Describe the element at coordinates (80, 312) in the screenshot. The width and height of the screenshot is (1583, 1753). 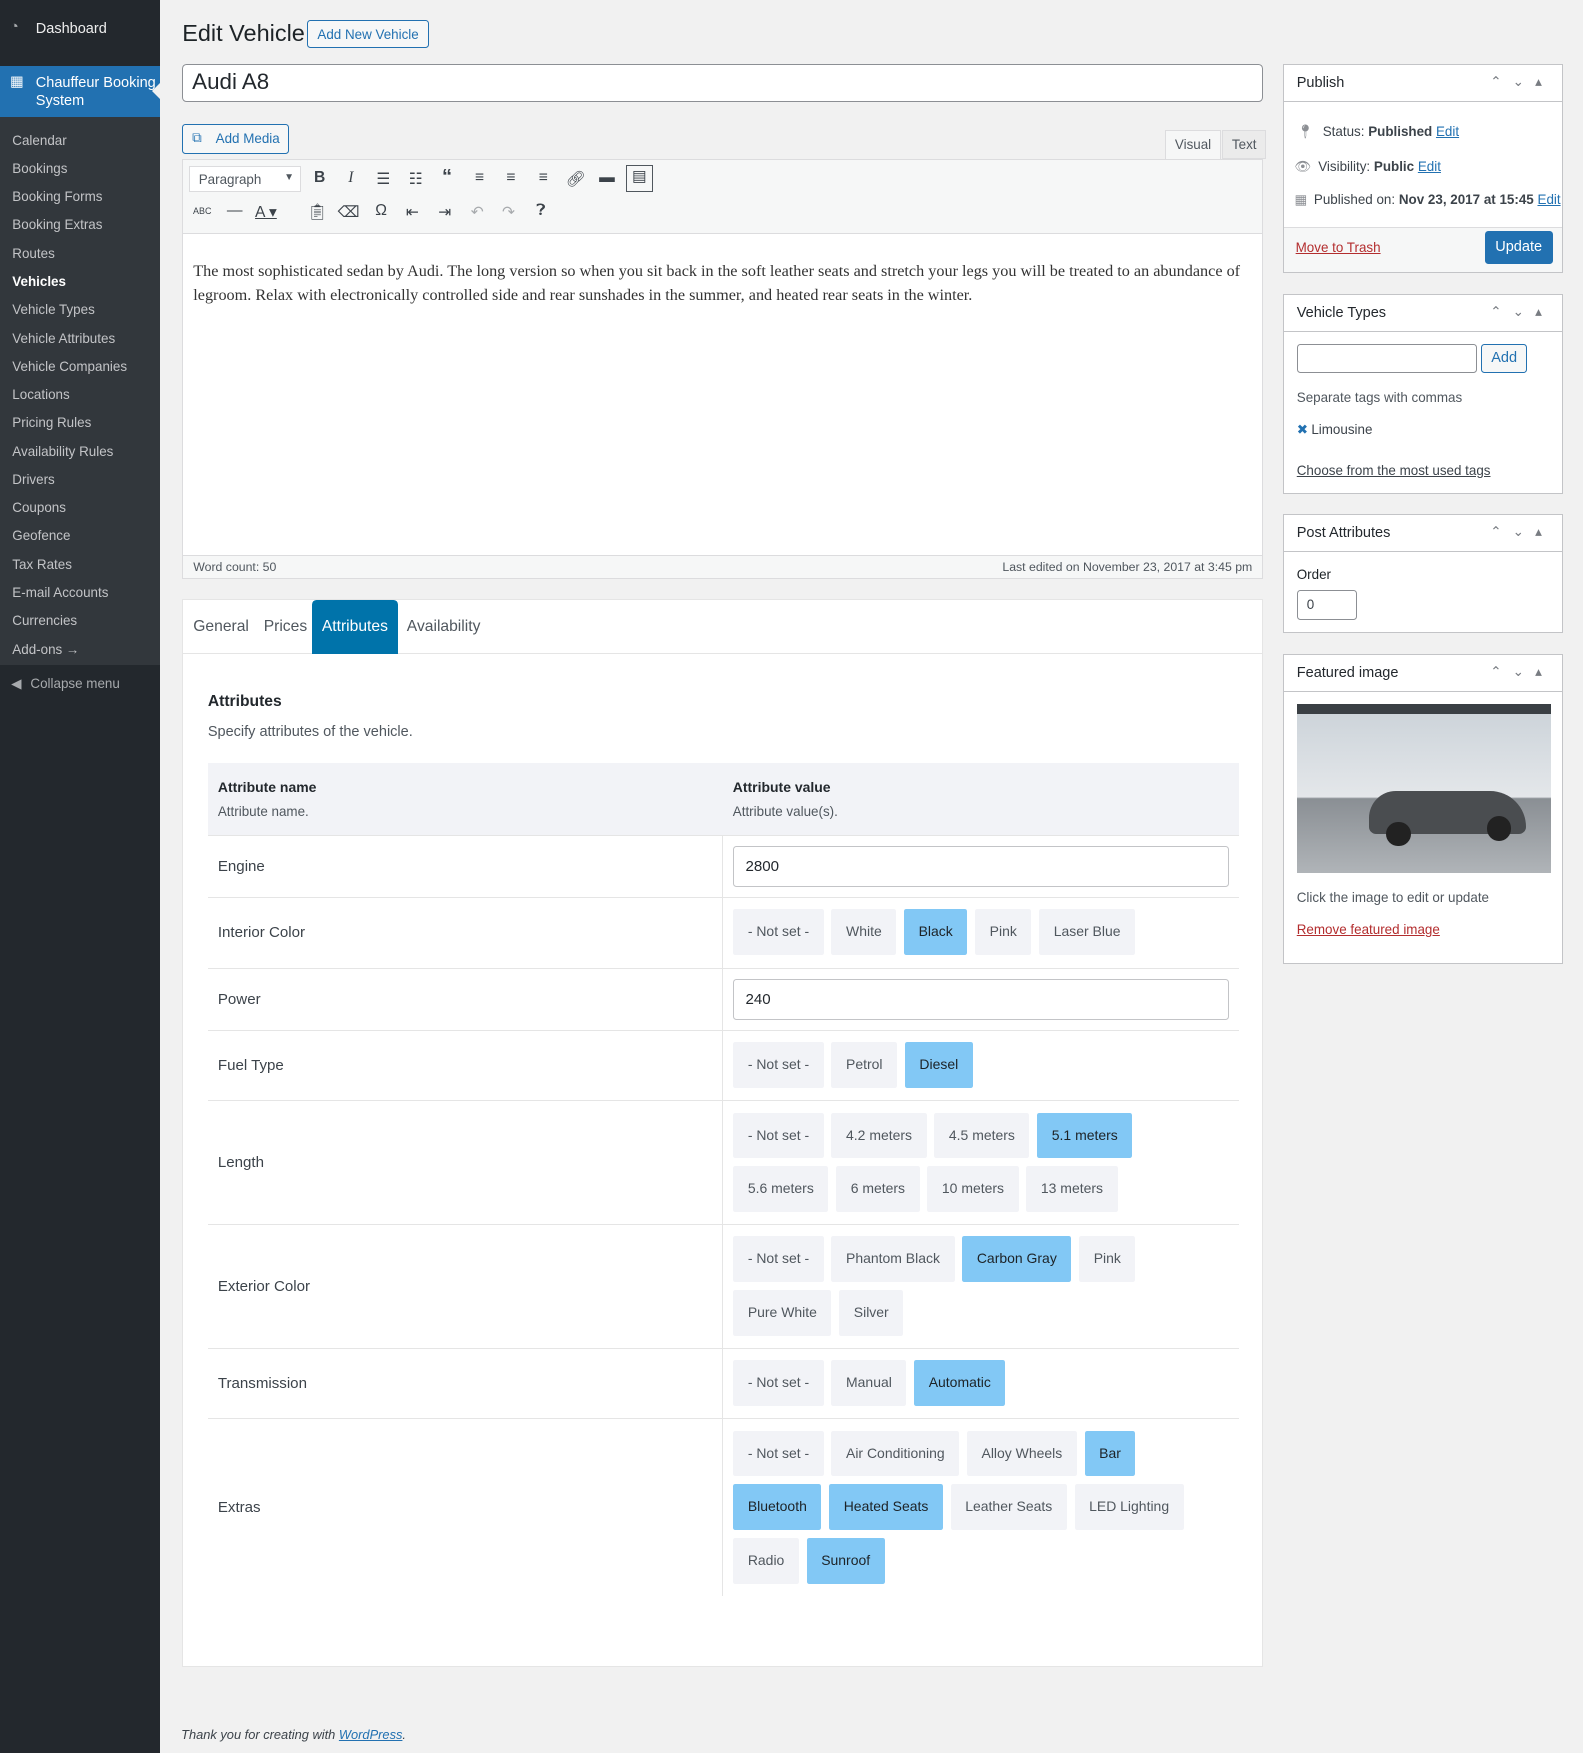
I see `sidebar-item-vehicle-types: Vehicle Types` at that location.